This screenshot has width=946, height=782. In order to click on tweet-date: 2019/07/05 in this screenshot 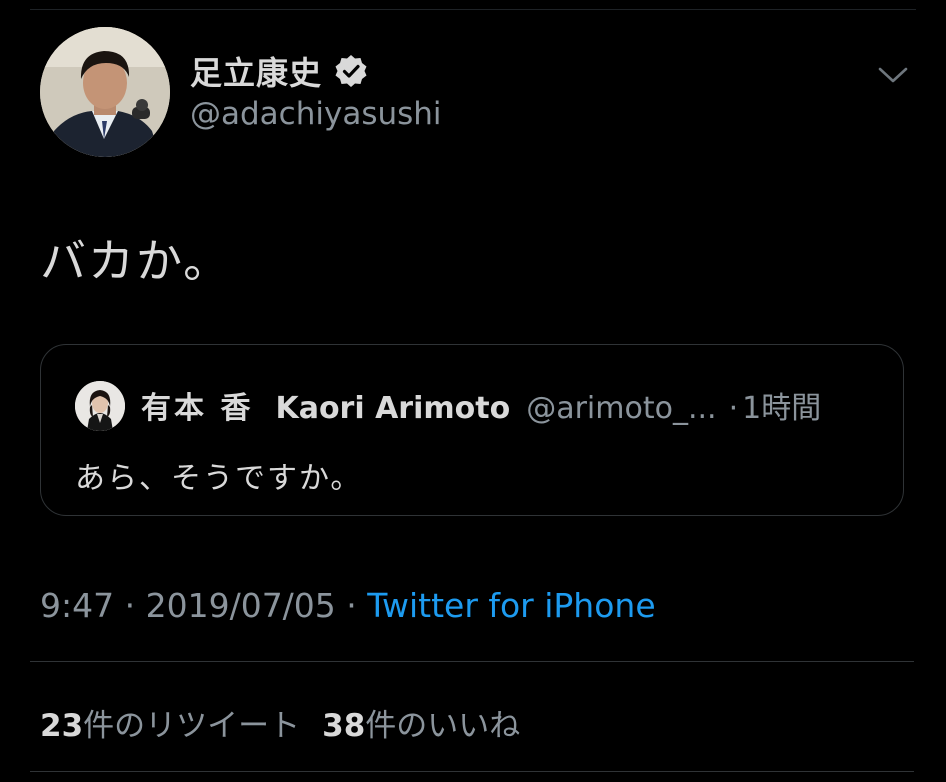, I will do `click(240, 605)`.